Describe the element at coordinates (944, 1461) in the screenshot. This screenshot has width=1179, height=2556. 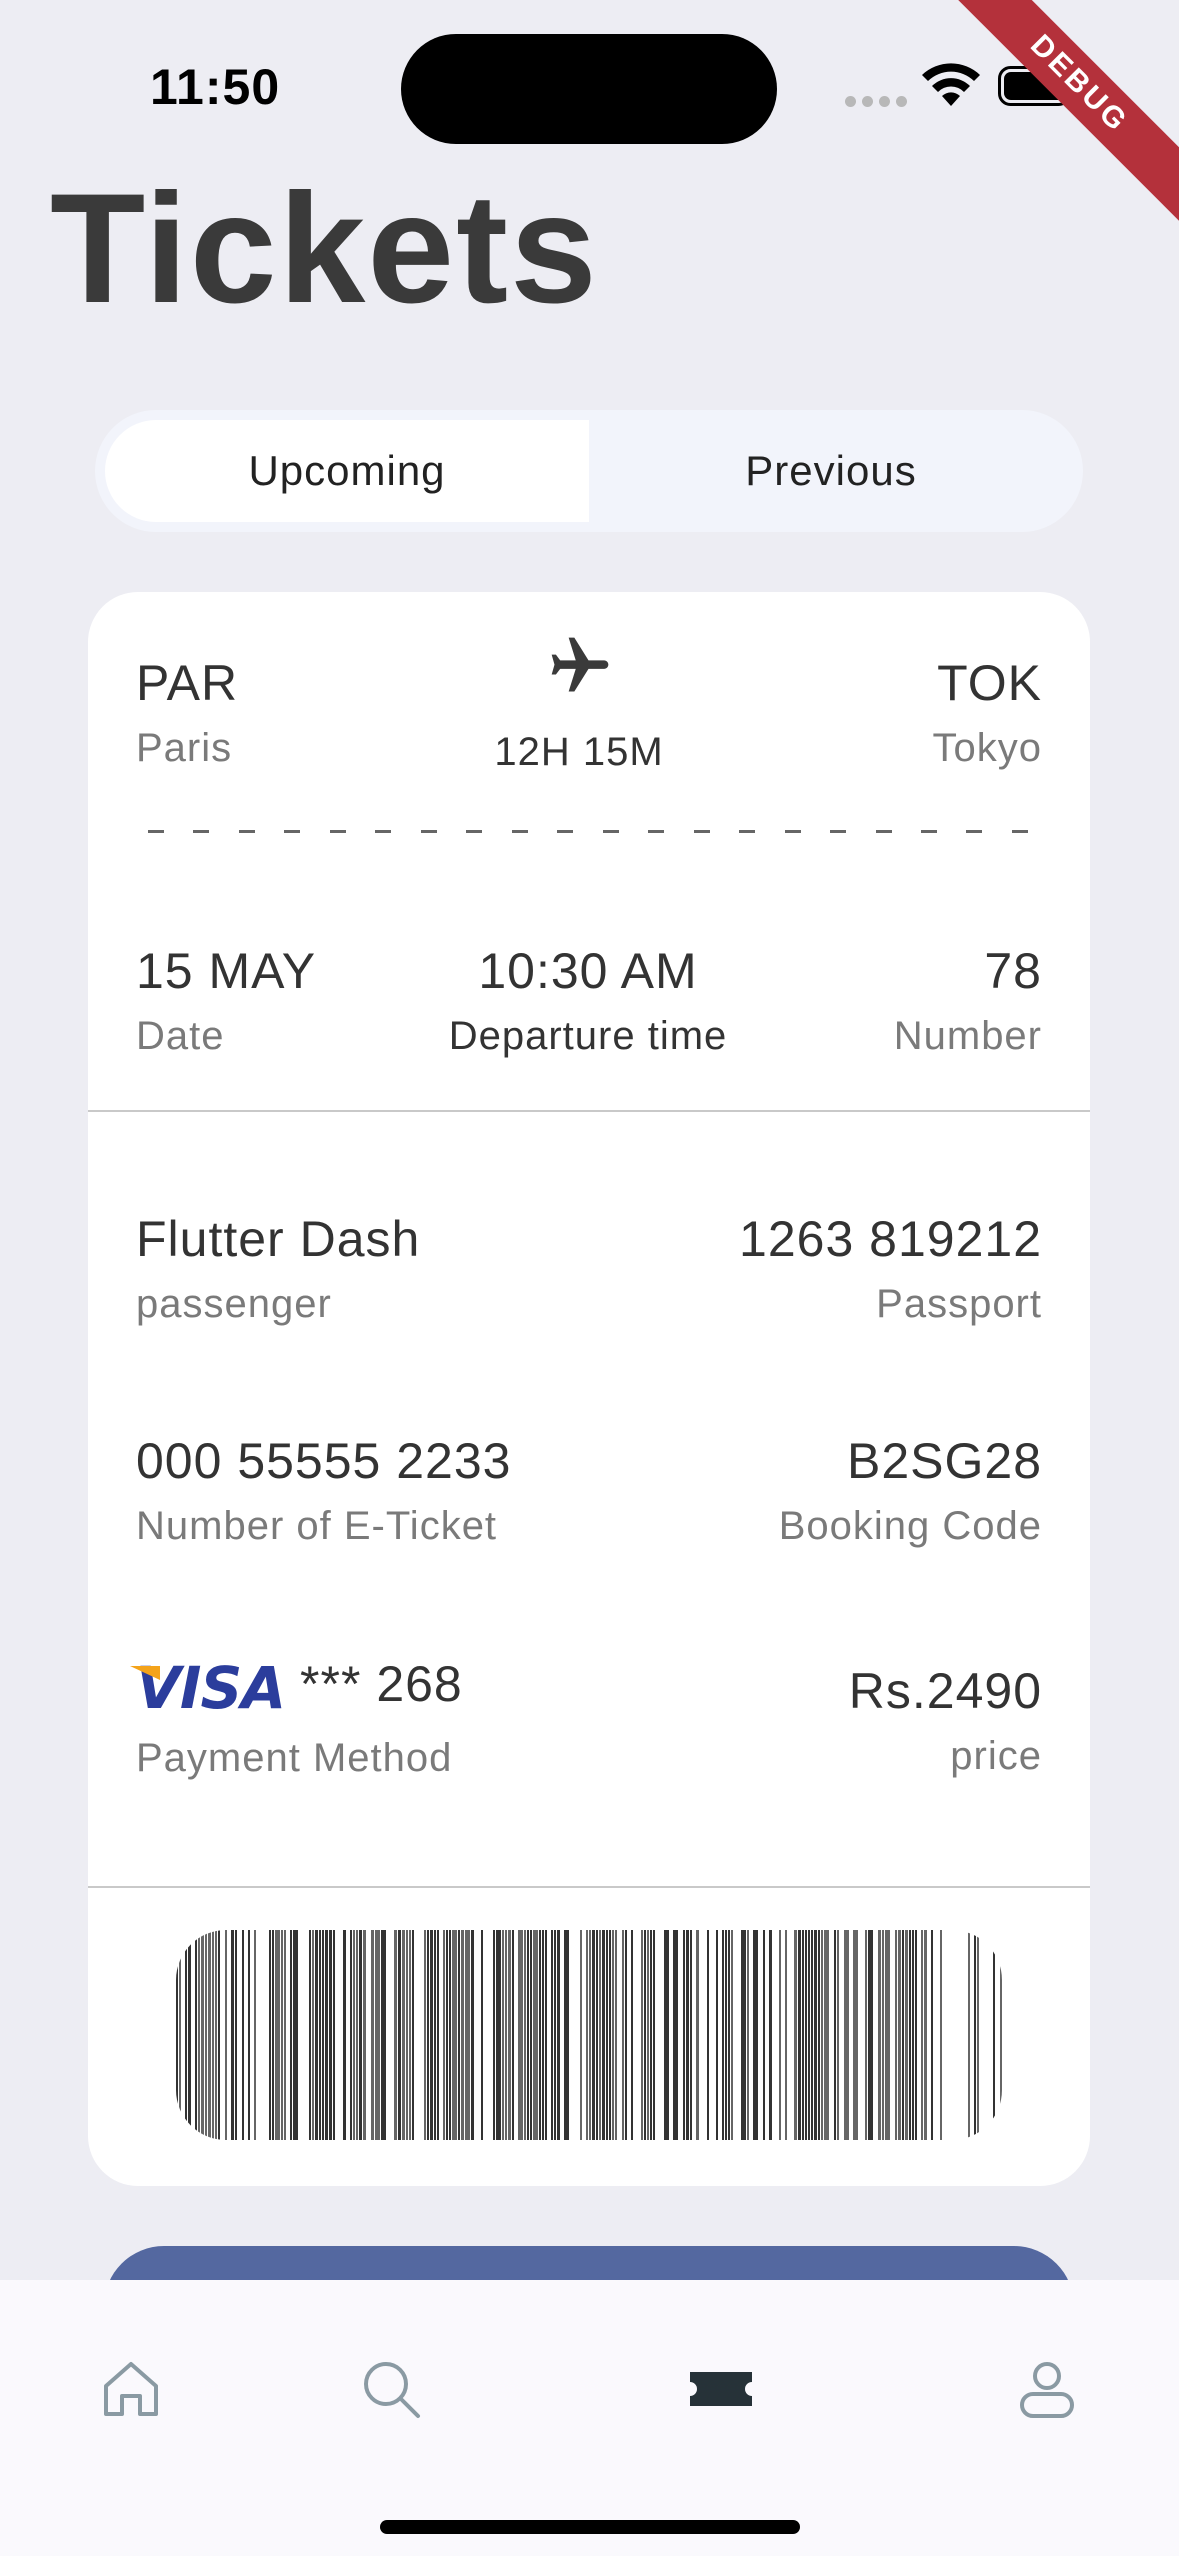
I see `booking-code: B2SG28` at that location.